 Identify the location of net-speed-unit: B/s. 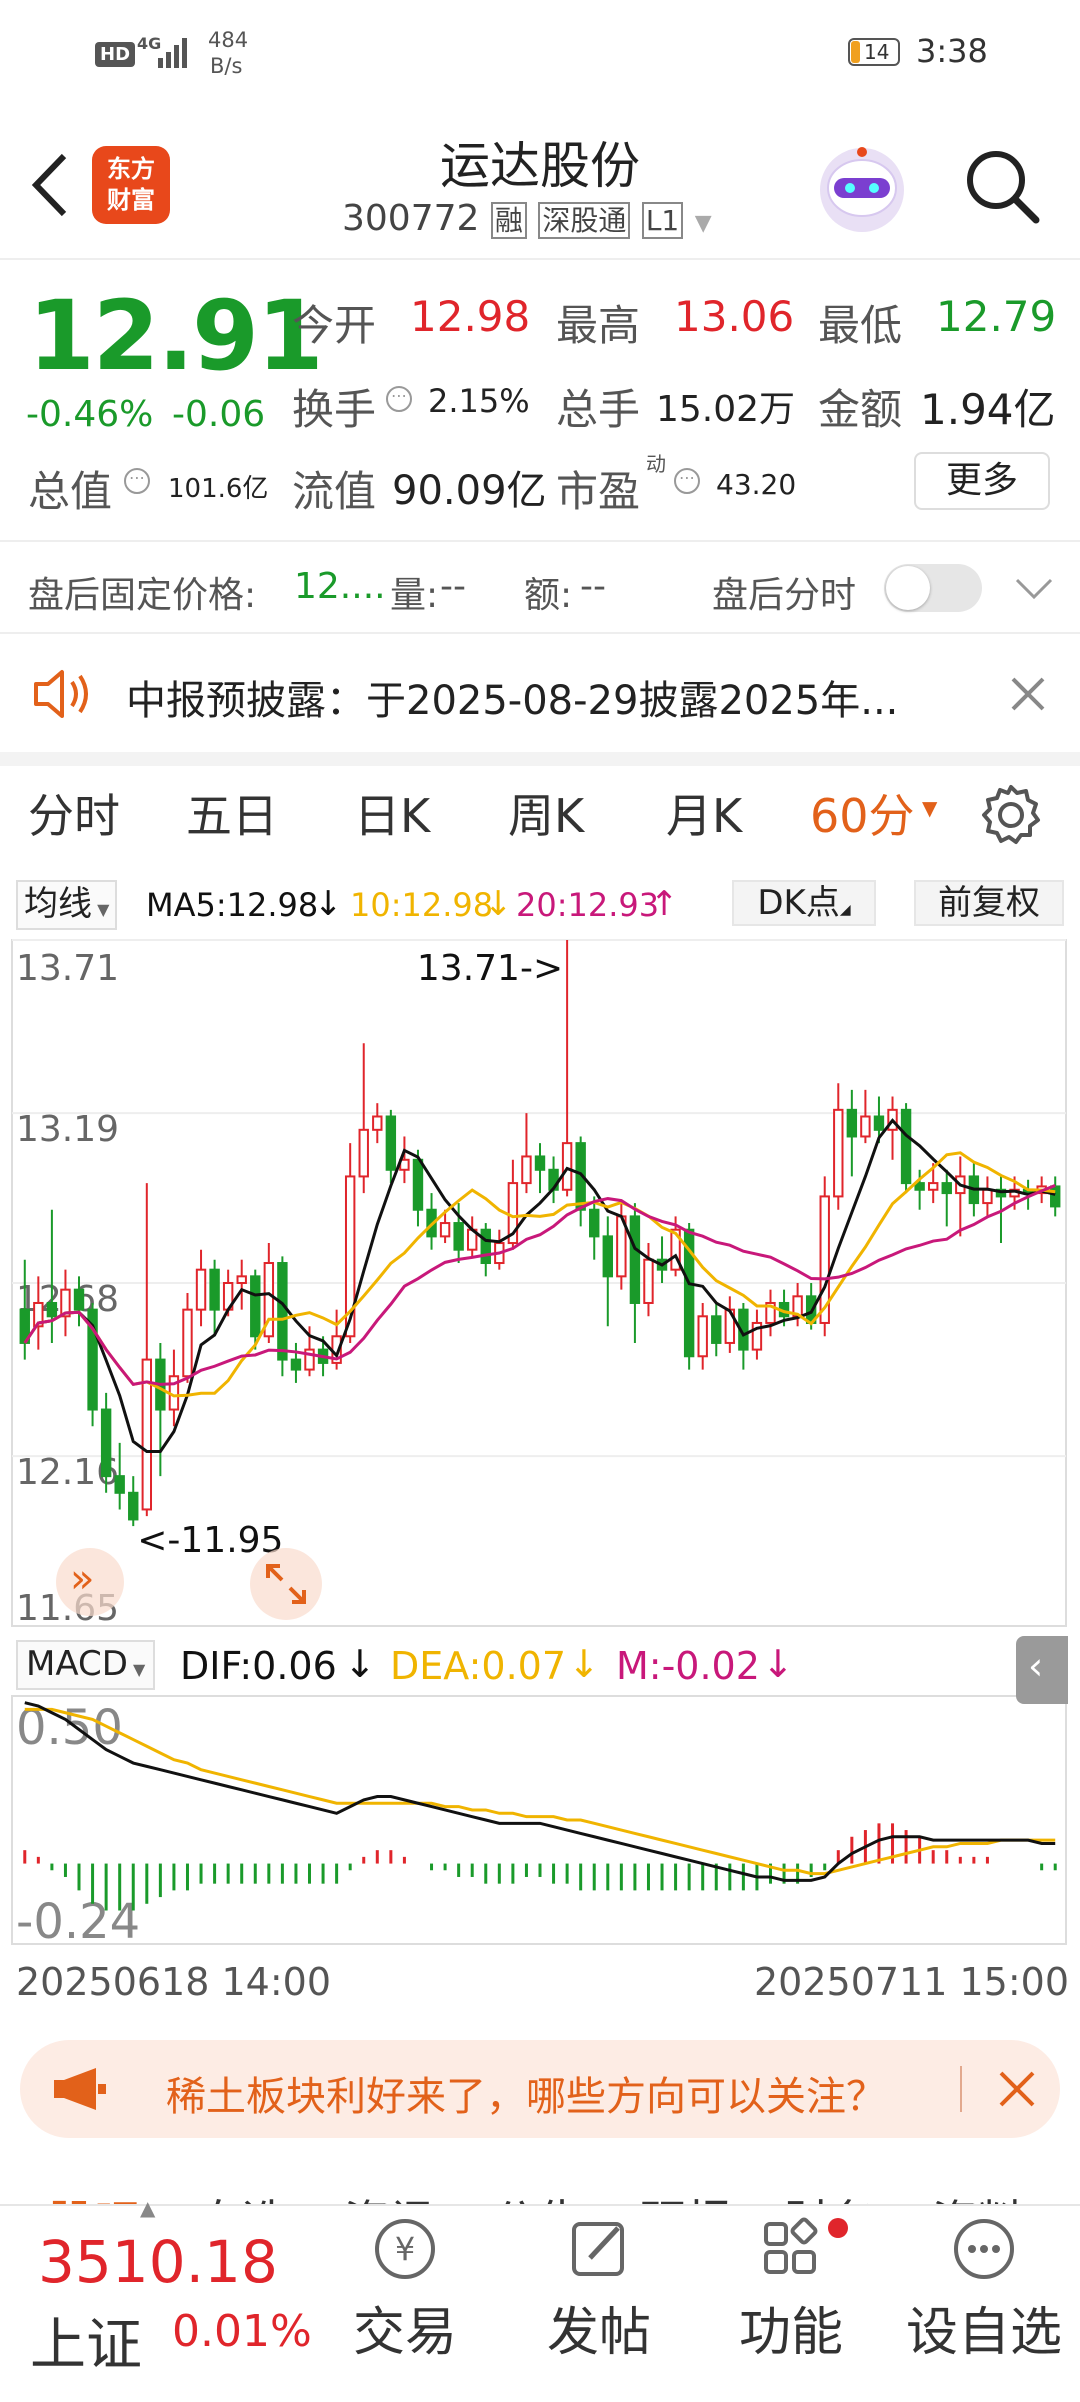
(226, 66).